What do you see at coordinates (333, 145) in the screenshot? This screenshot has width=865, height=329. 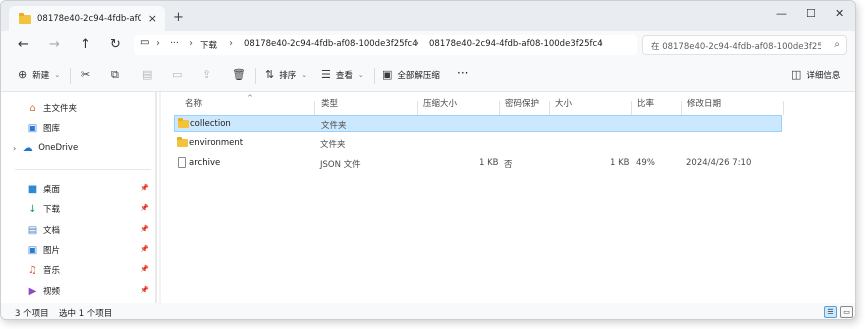 I see `file-type: 文件夹` at bounding box center [333, 145].